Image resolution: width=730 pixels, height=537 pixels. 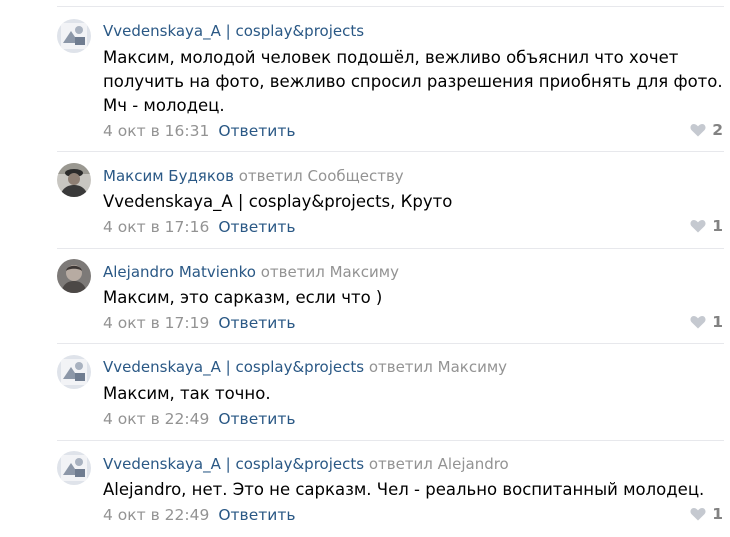 I want to click on comment-date: 4 окт в 16:31, so click(x=156, y=131).